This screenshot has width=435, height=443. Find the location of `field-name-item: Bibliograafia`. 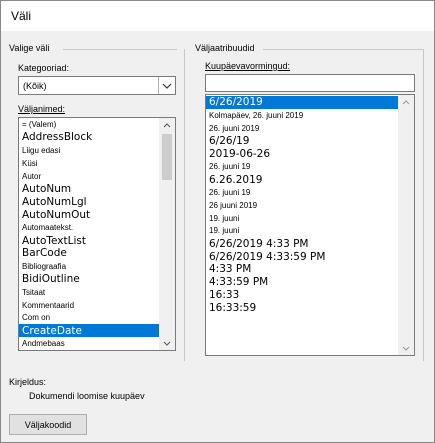

field-name-item: Bibliograafia is located at coordinates (89, 266).